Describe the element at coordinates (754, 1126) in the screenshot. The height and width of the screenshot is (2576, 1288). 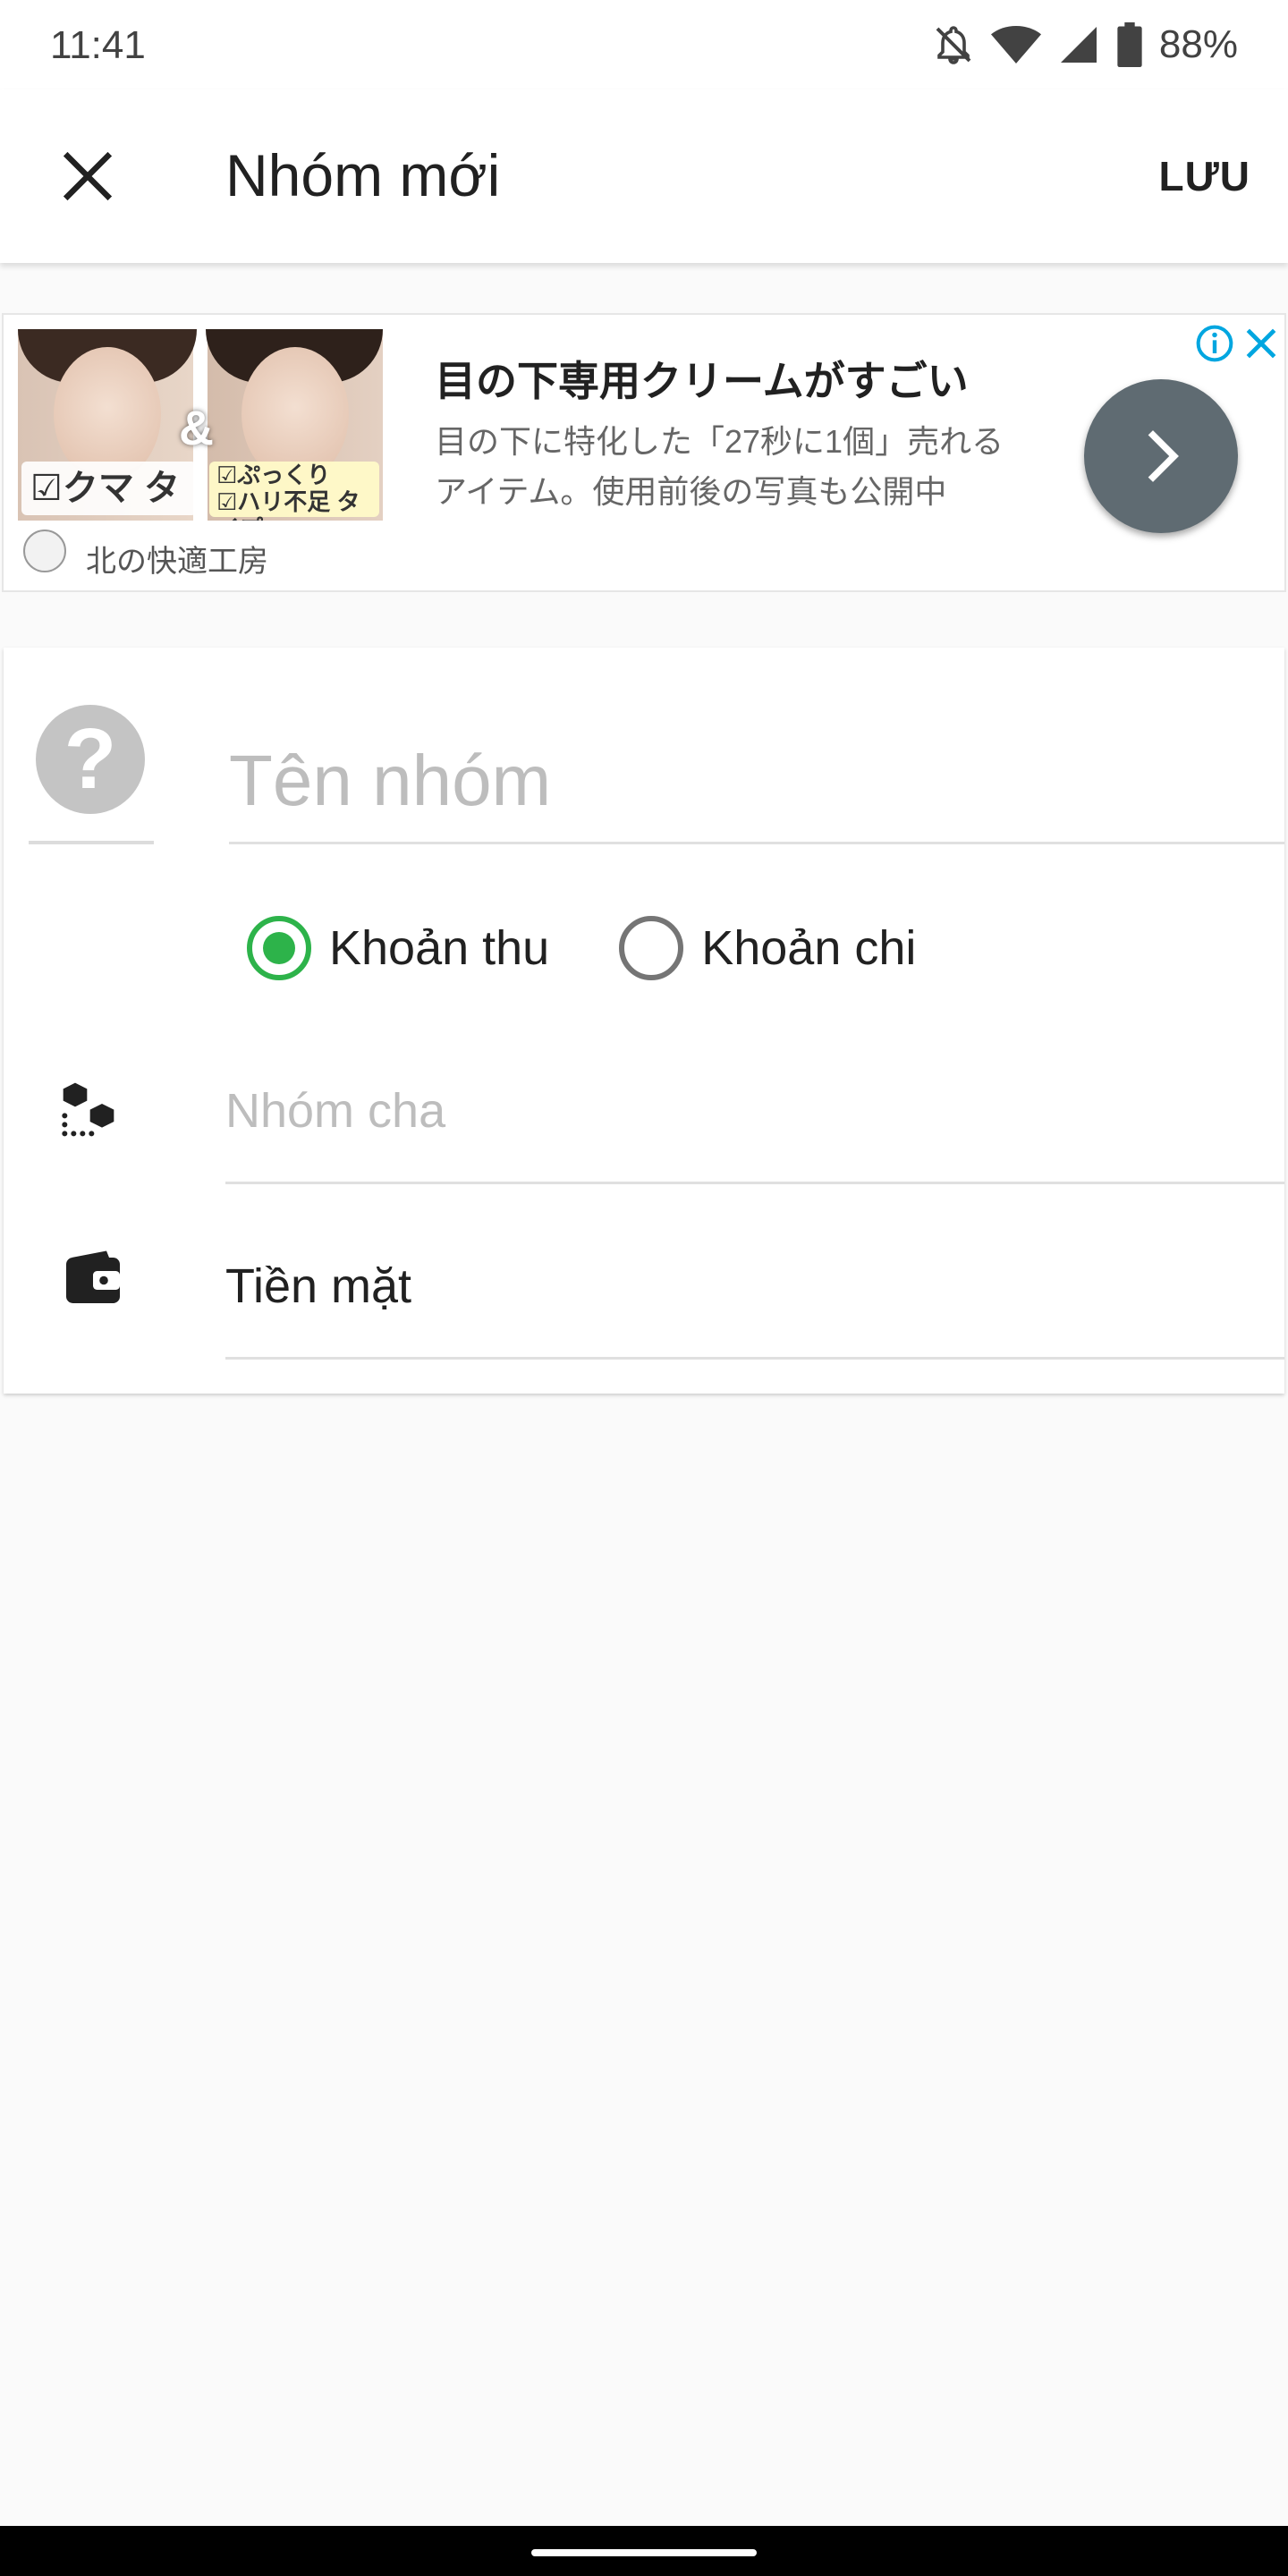
I see `parent-group-field: Nhóm cha` at that location.